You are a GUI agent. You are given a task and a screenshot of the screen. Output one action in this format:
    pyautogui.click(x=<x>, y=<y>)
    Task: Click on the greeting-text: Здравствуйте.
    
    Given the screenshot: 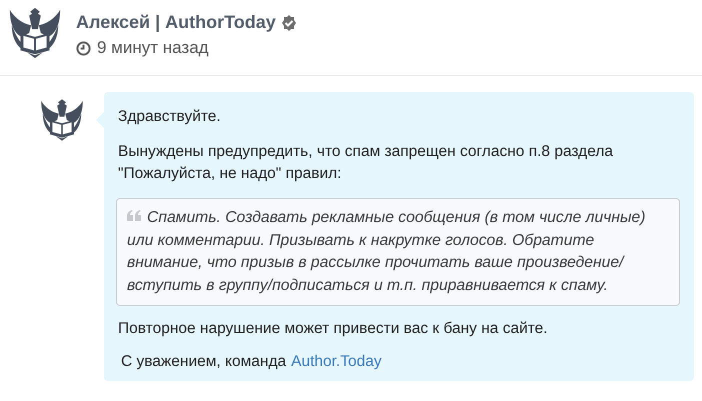 What is the action you would take?
    pyautogui.click(x=170, y=117)
    